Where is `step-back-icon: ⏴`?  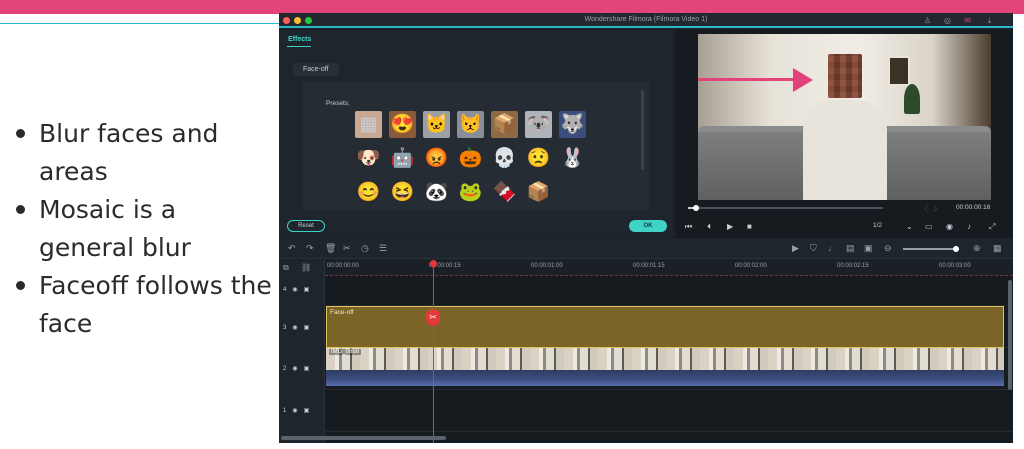 step-back-icon: ⏴ is located at coordinates (709, 227).